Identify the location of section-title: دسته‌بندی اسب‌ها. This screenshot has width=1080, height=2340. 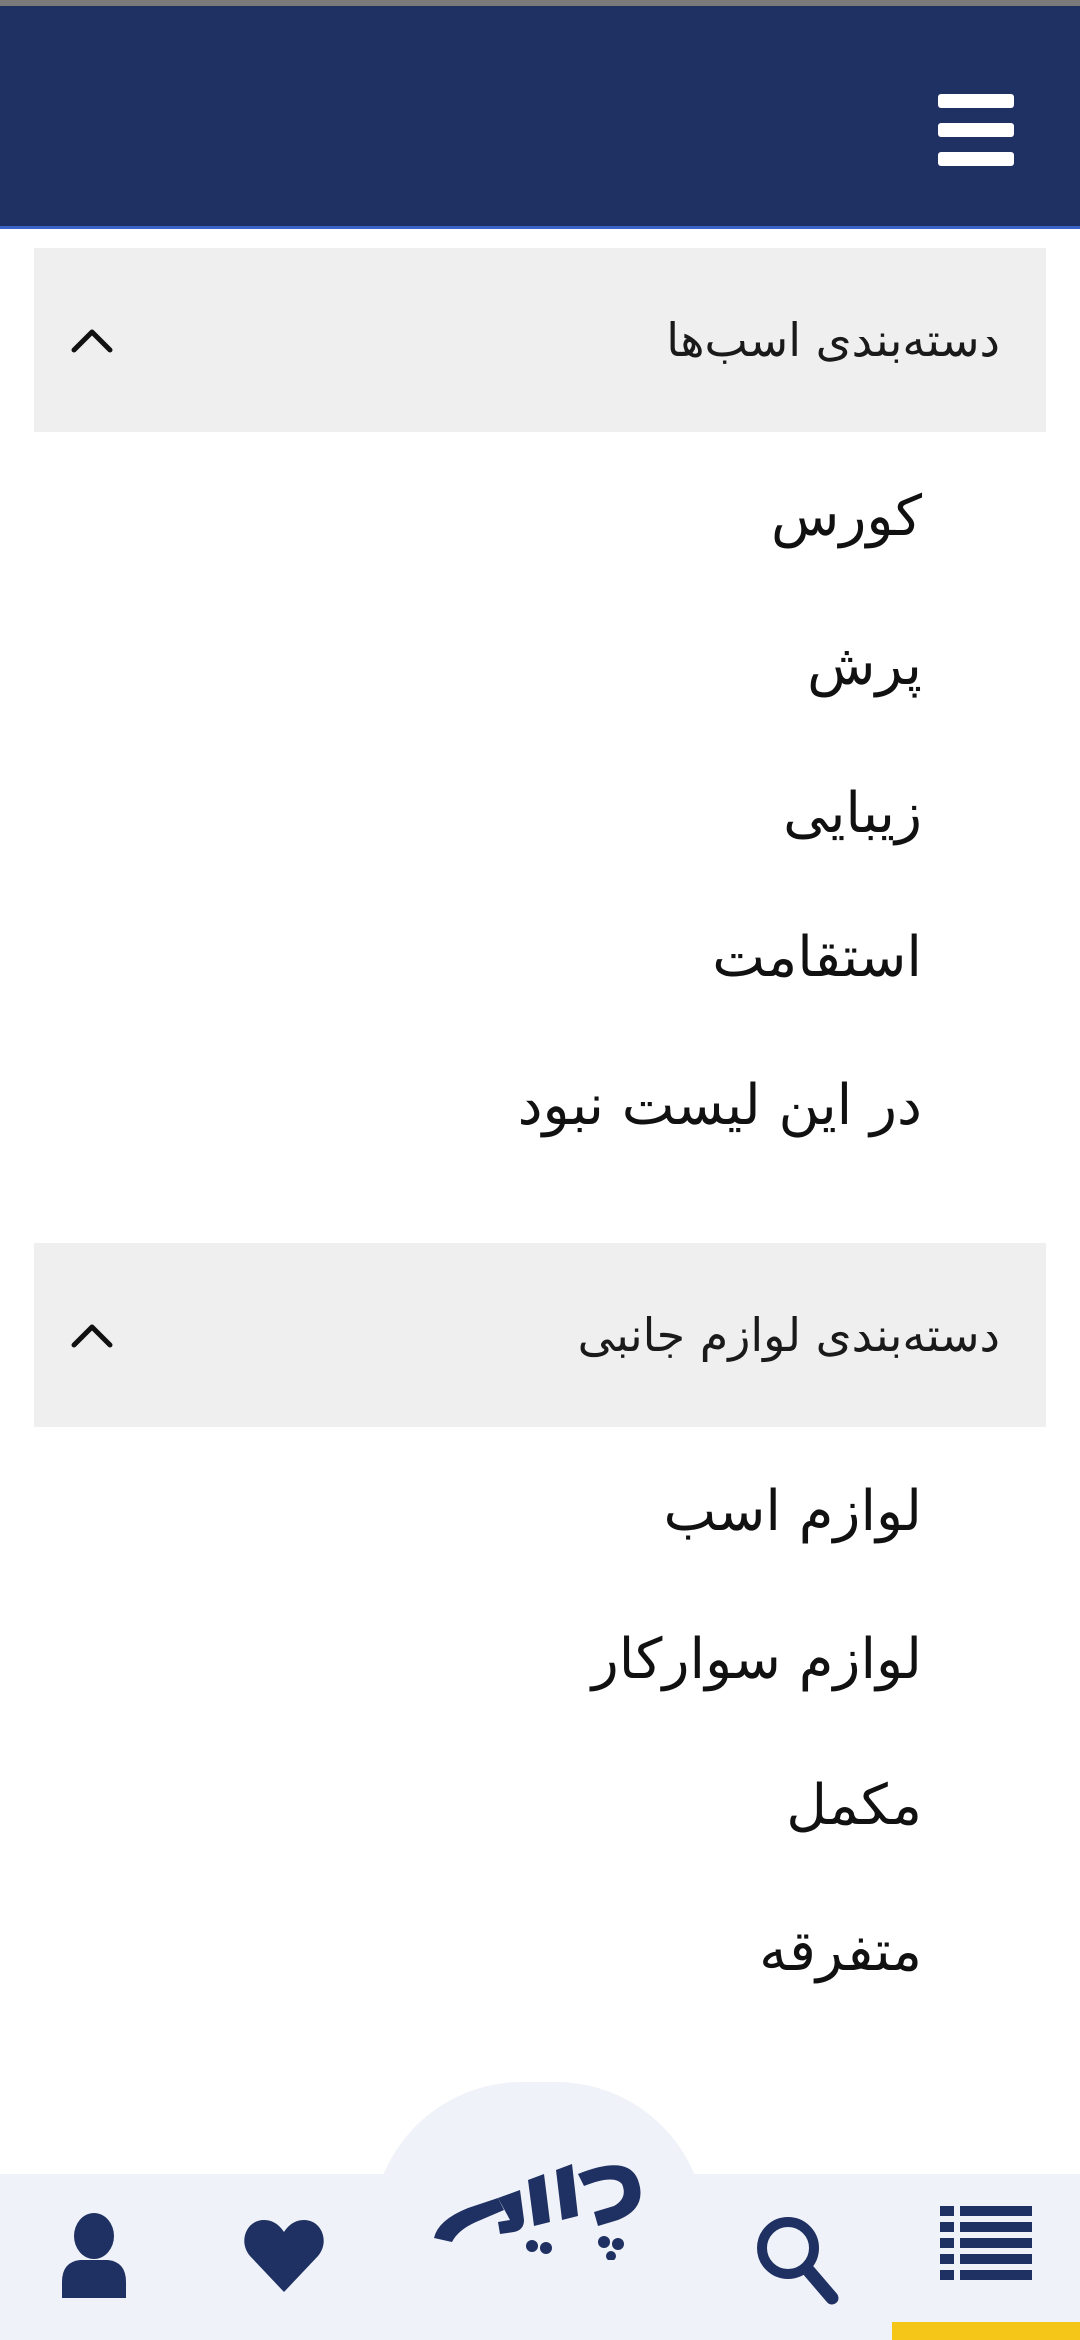
(833, 340).